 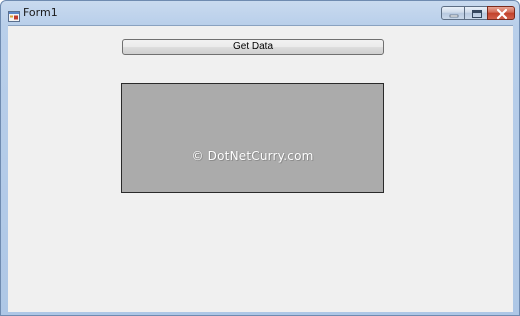 I want to click on minimize-icon, so click(x=454, y=16).